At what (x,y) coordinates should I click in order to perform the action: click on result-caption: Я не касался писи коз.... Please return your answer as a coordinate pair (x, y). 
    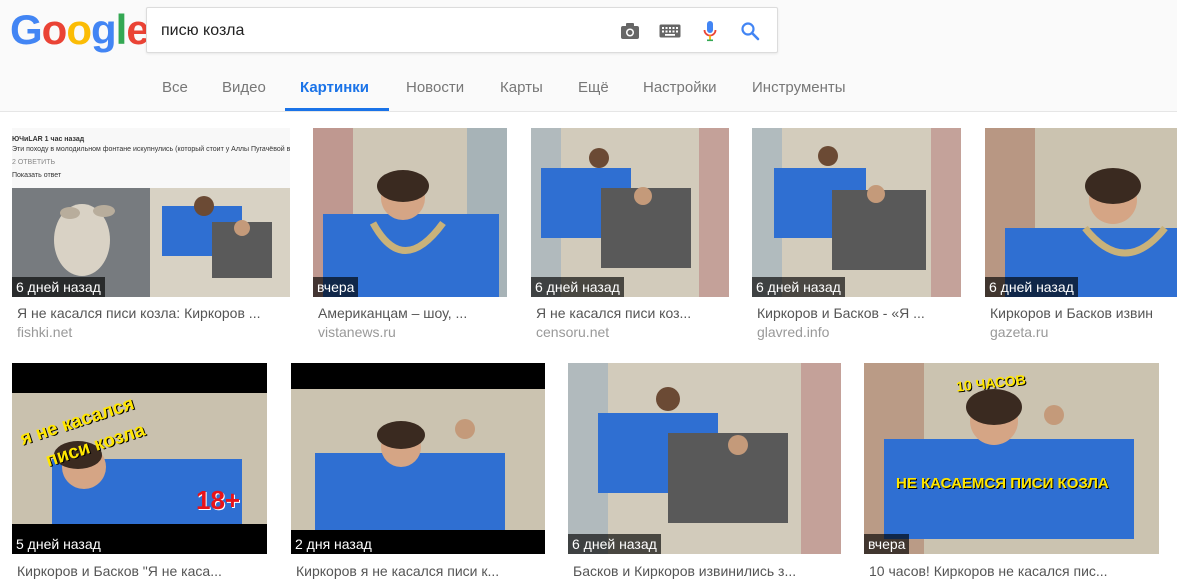
    Looking at the image, I should click on (633, 313).